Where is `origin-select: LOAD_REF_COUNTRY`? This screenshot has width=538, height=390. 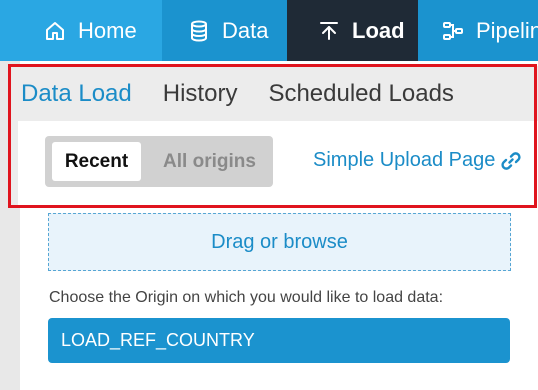 origin-select: LOAD_REF_COUNTRY is located at coordinates (279, 340).